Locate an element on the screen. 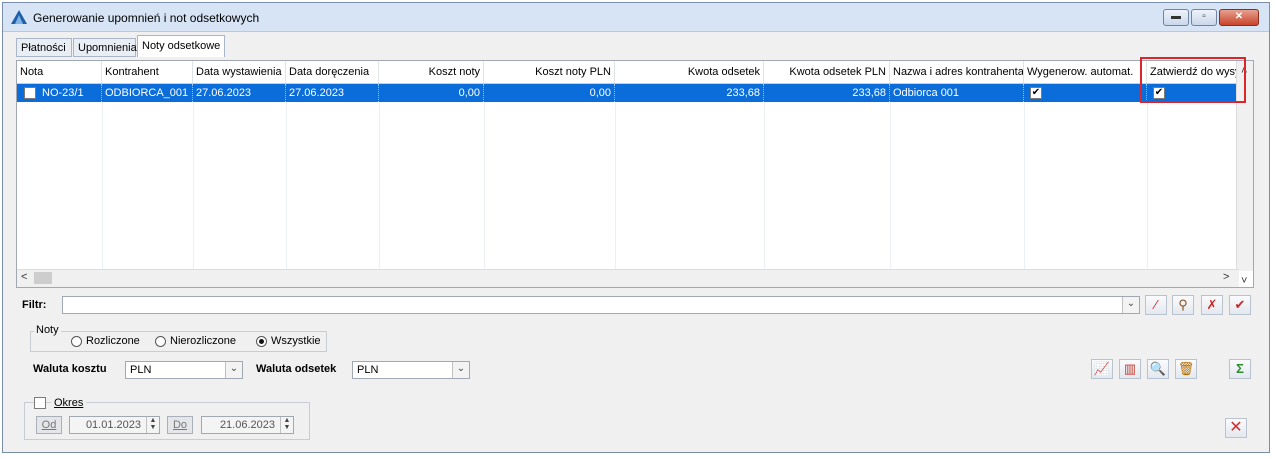 Image resolution: width=1276 pixels, height=459 pixels. radio-wszystkie is located at coordinates (261, 341).